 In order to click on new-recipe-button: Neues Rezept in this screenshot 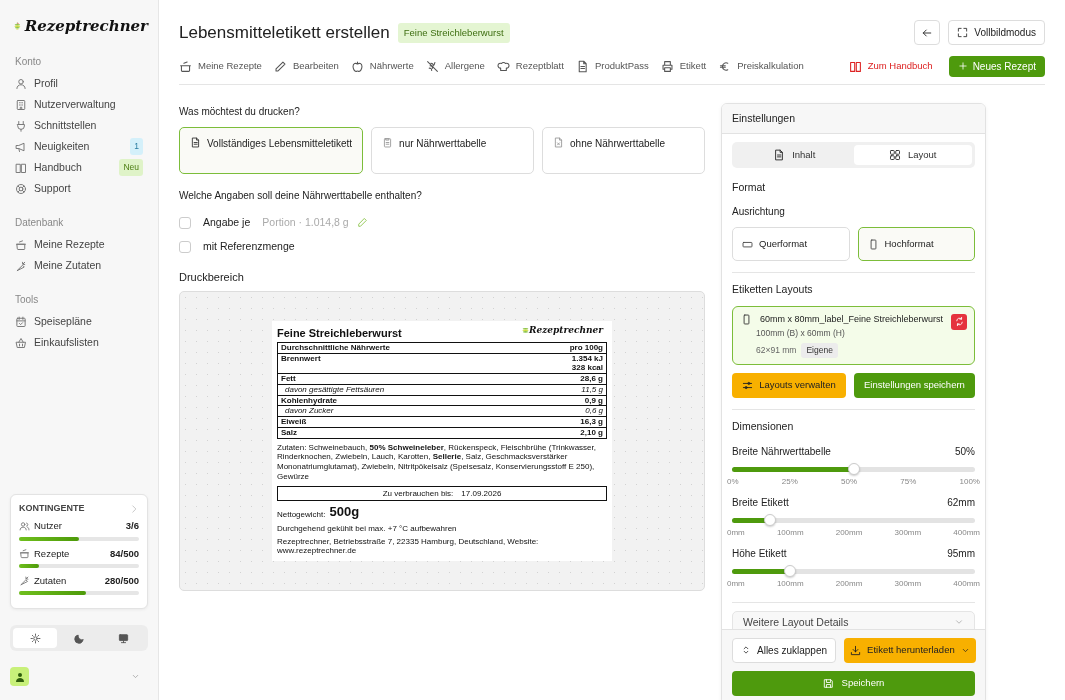, I will do `click(996, 66)`.